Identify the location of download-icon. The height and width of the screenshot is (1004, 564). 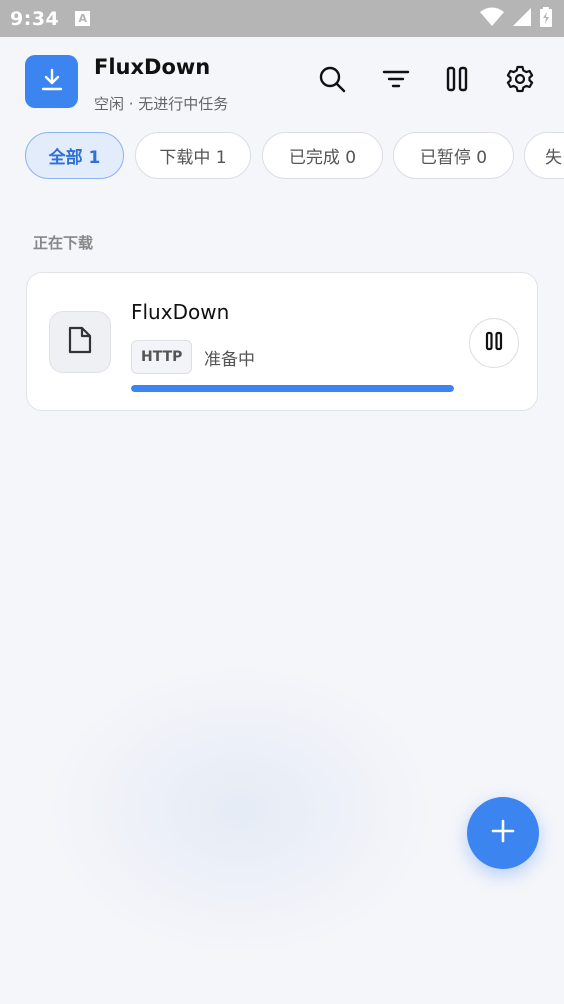
(52, 82).